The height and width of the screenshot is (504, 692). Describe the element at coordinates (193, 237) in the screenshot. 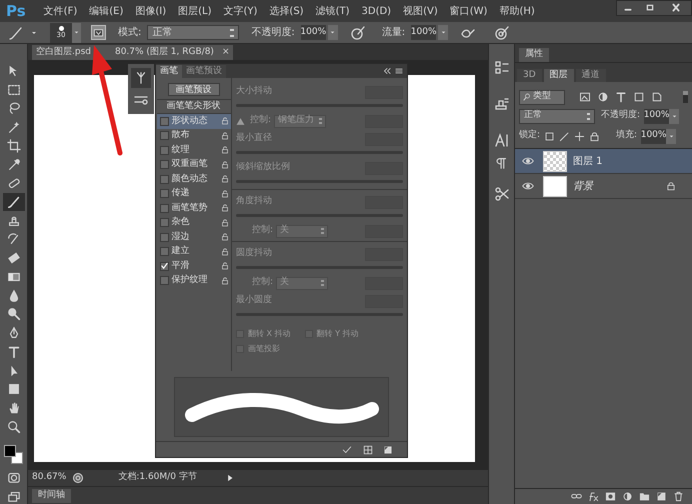

I see `brush-option-row: 湿边` at that location.